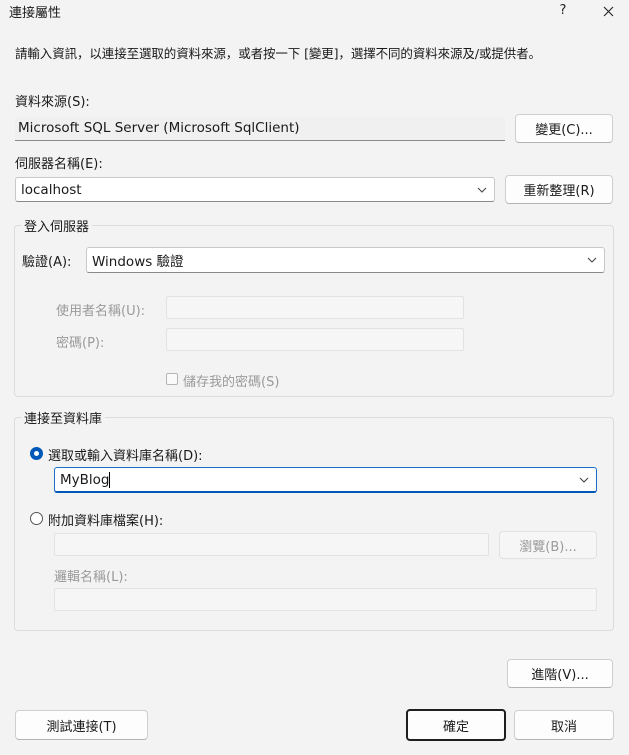 This screenshot has height=755, width=629. I want to click on auth-value: Windows 驗證, so click(138, 262).